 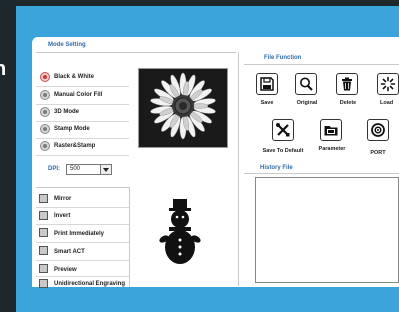 What do you see at coordinates (43, 250) in the screenshot?
I see `smart-act-checkbox` at bounding box center [43, 250].